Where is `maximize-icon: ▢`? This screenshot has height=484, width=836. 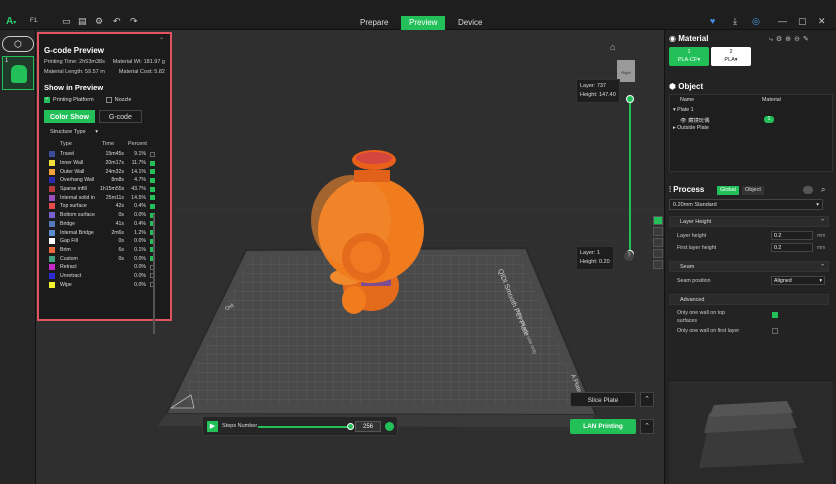 maximize-icon: ▢ is located at coordinates (802, 21).